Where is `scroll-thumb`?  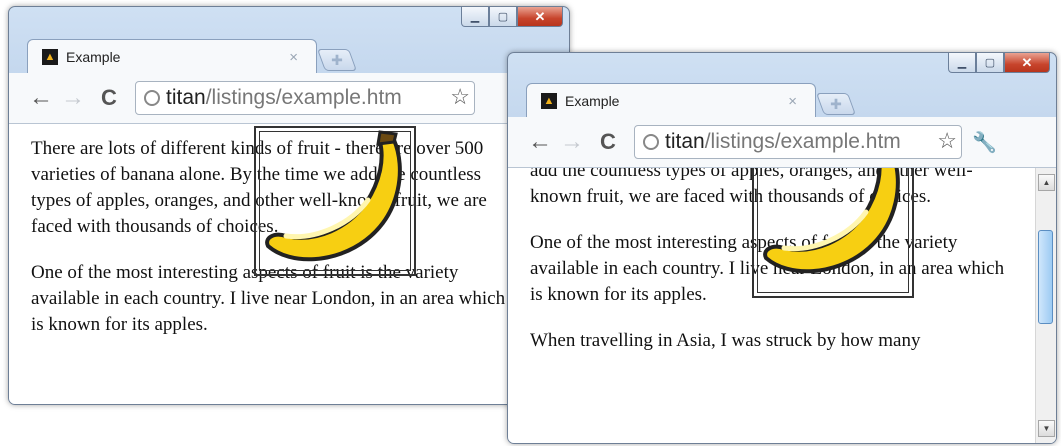 scroll-thumb is located at coordinates (1045, 277).